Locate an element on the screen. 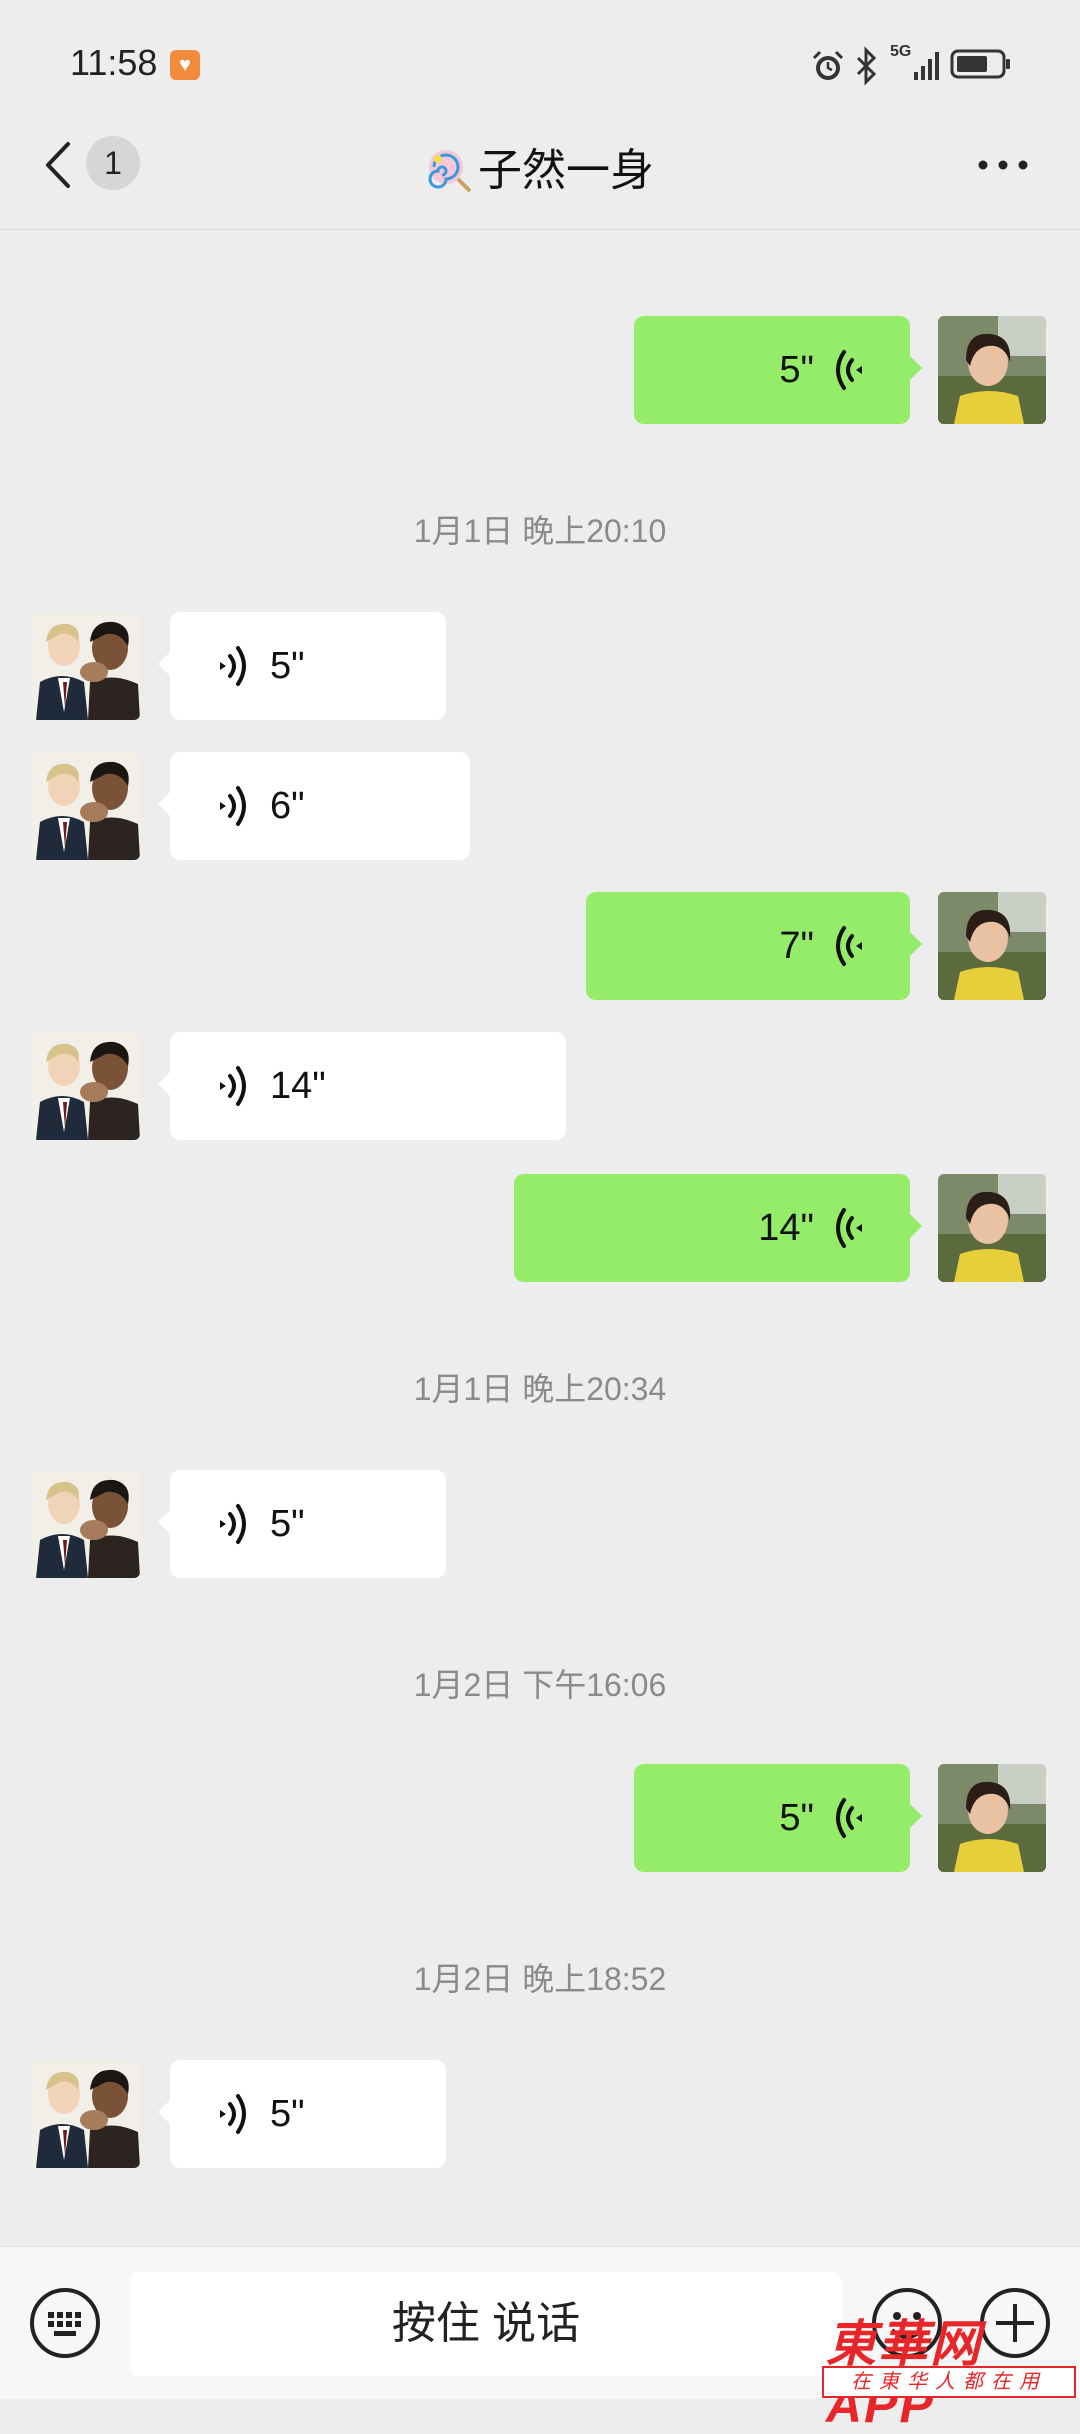 This screenshot has height=2434, width=1080. voice-duration: 7" is located at coordinates (796, 946).